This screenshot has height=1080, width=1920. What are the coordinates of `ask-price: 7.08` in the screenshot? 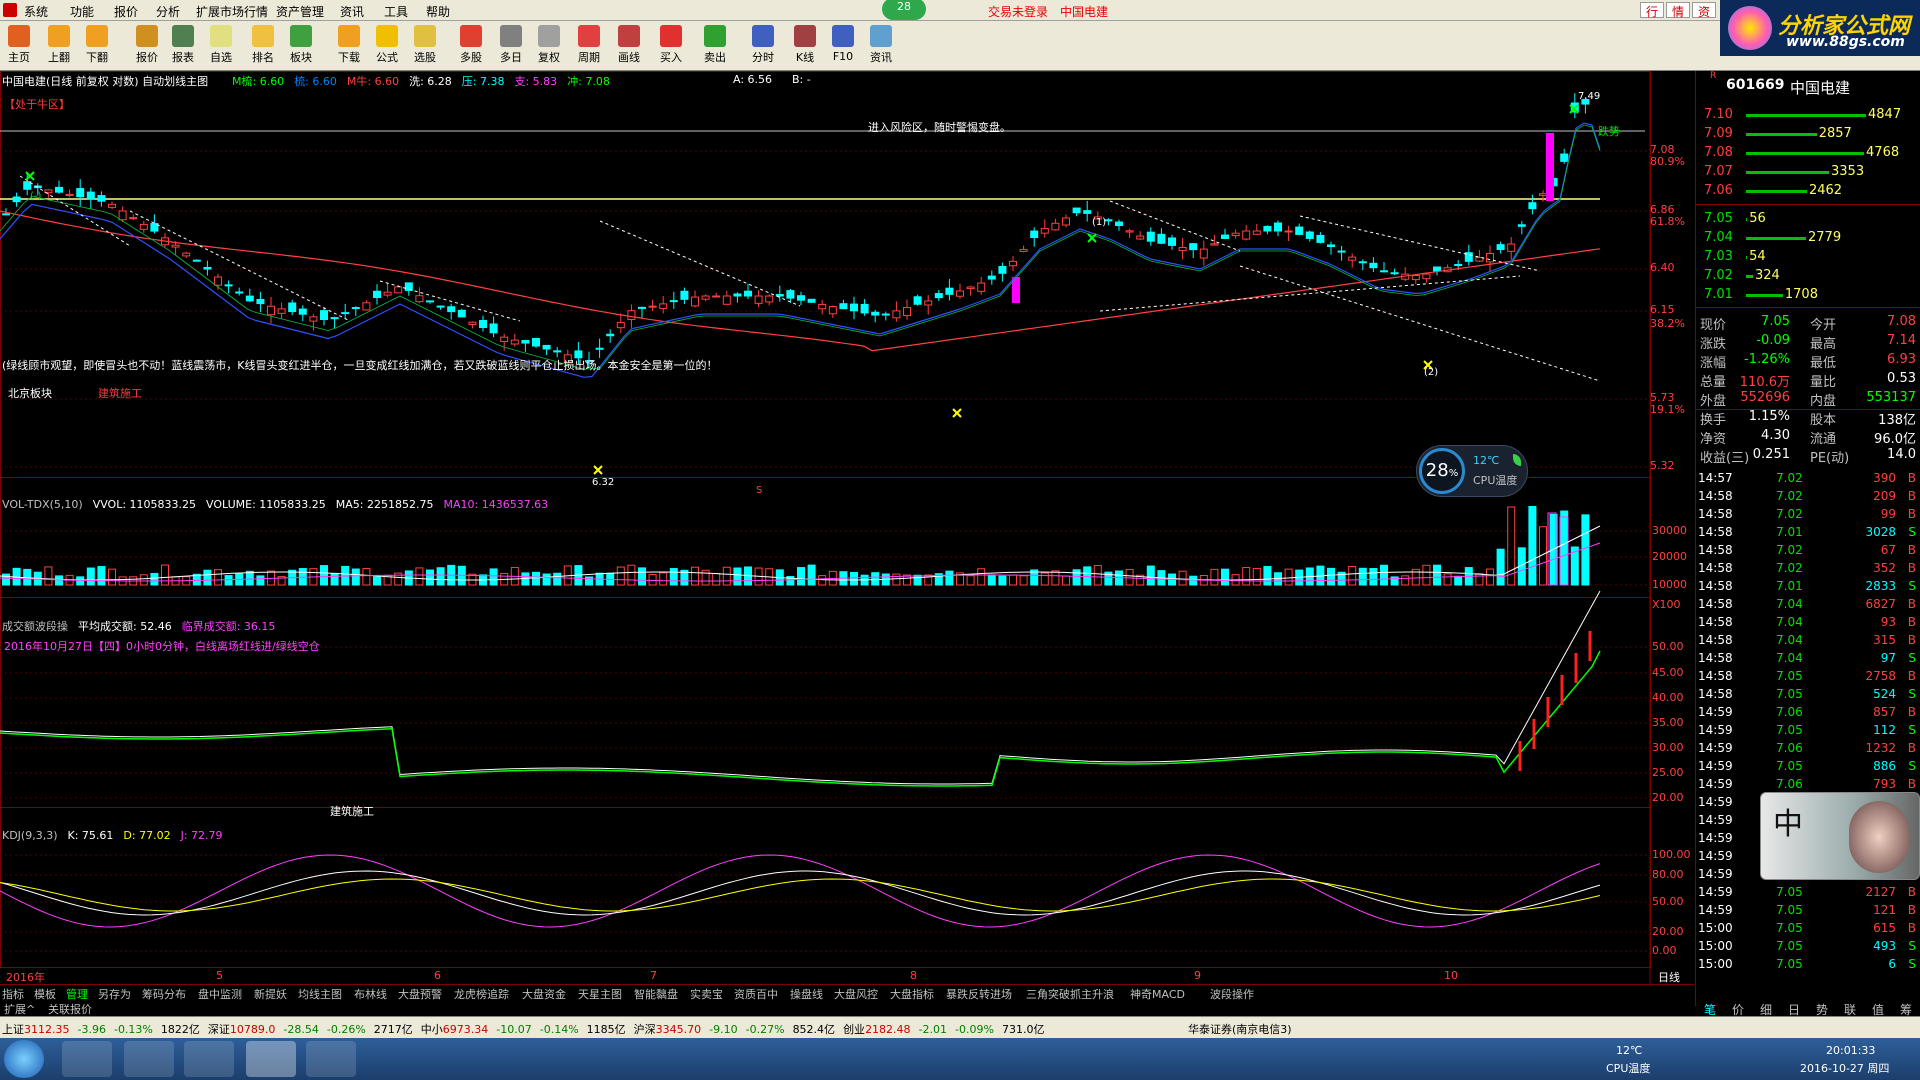 It's located at (1718, 152).